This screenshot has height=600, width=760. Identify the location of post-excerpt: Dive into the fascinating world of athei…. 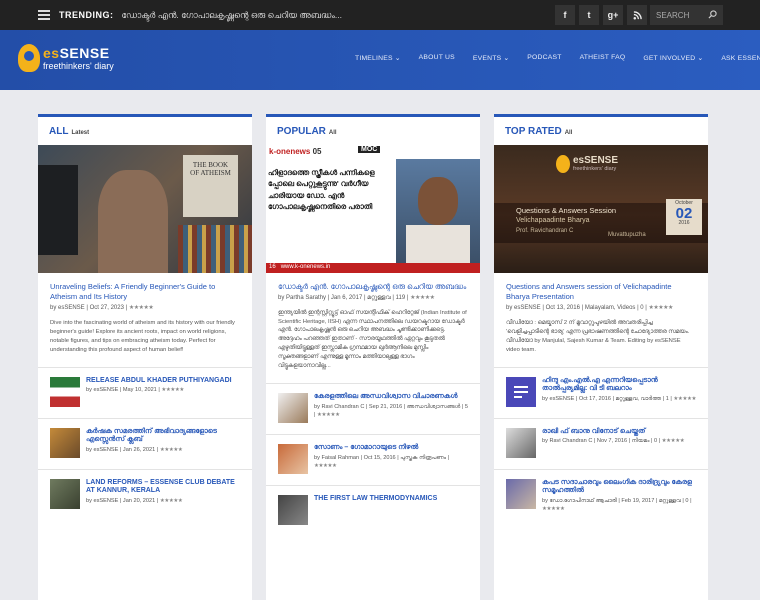
(142, 336).